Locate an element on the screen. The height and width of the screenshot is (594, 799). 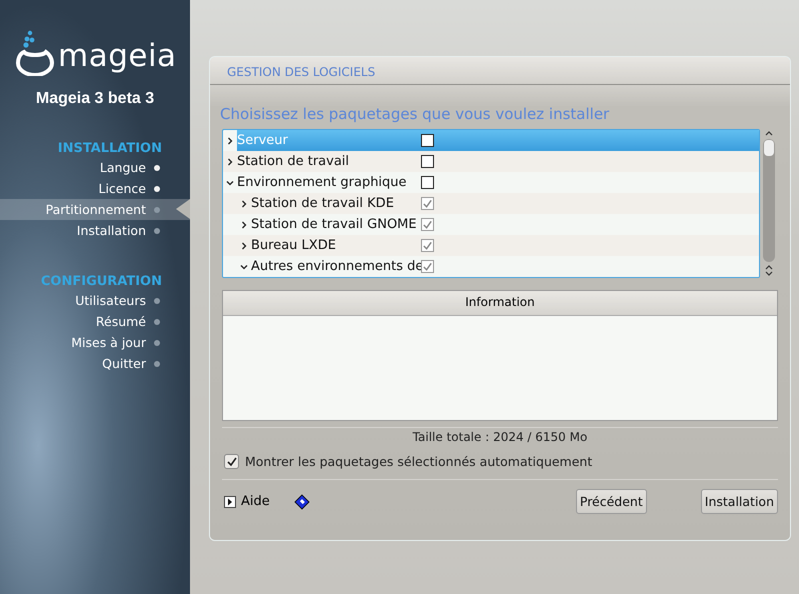
logo-icon is located at coordinates (35, 53).